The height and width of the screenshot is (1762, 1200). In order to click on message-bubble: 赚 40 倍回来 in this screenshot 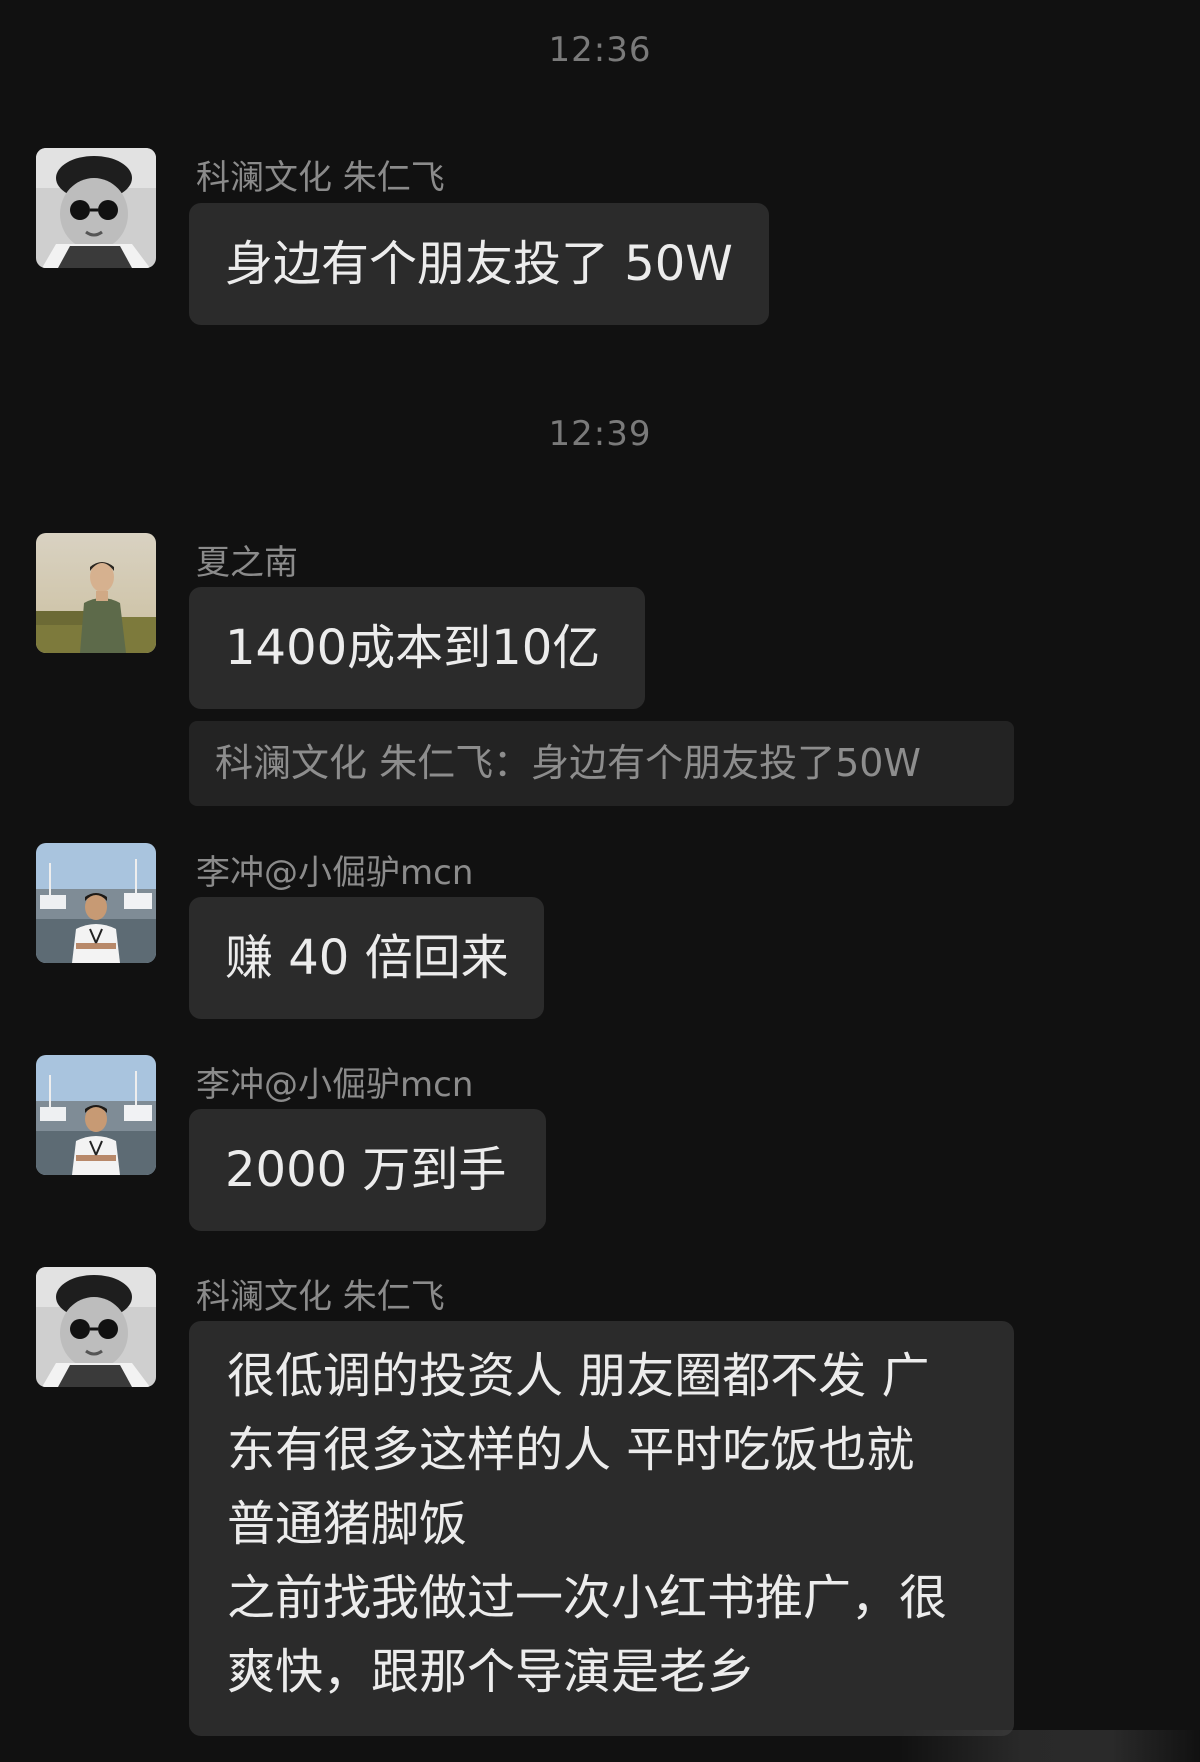, I will do `click(366, 958)`.